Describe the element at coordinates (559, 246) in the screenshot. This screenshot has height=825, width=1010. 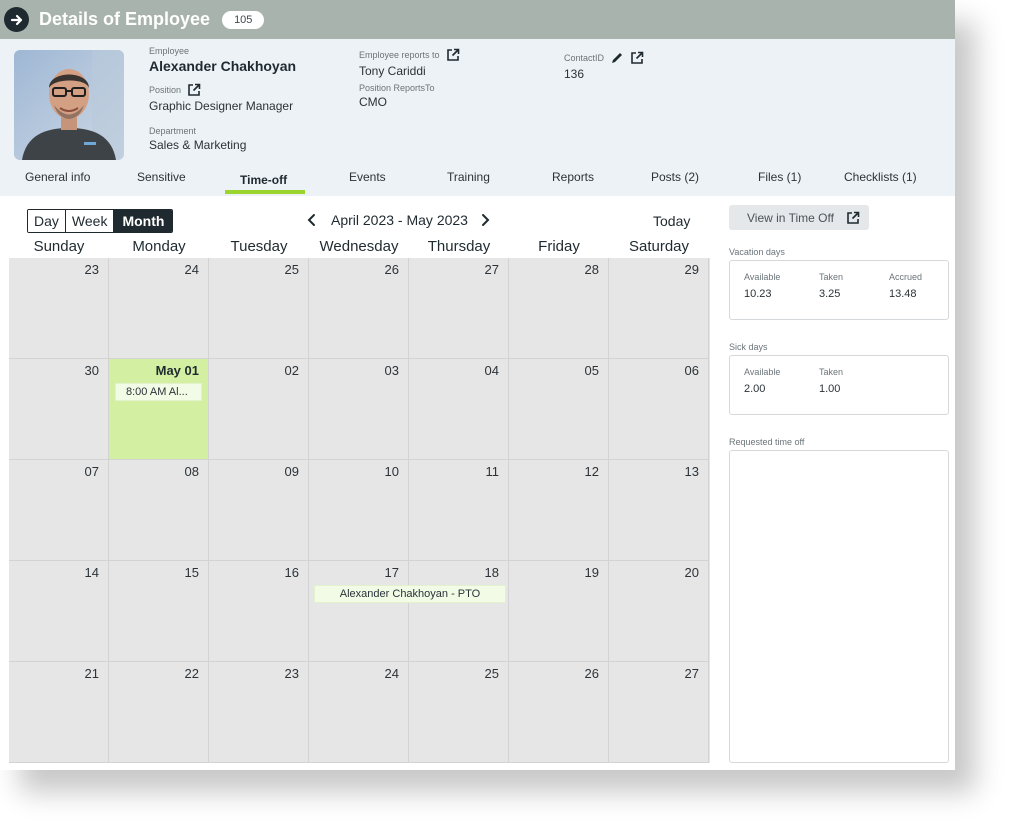
I see `weekday-label: Friday` at that location.